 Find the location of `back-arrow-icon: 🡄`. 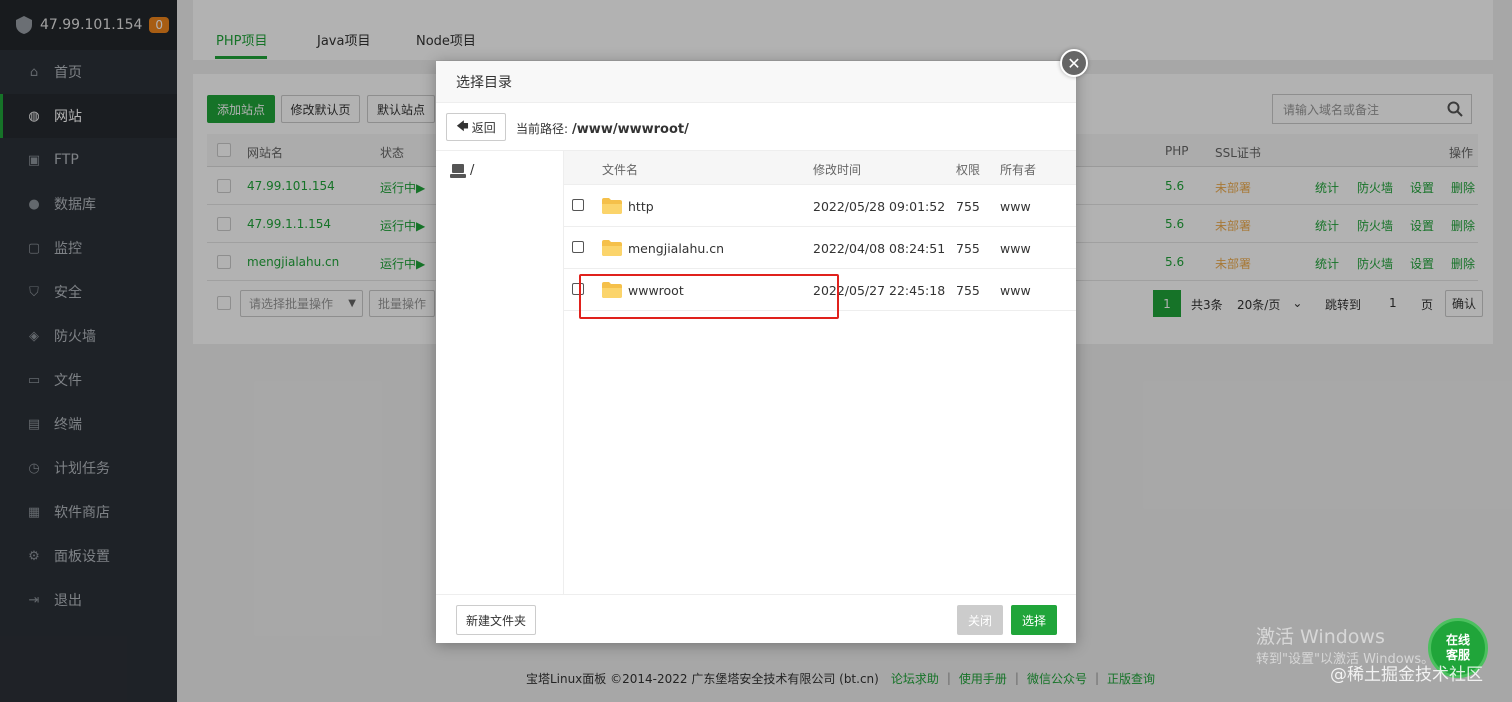

back-arrow-icon: 🡄 is located at coordinates (462, 125).